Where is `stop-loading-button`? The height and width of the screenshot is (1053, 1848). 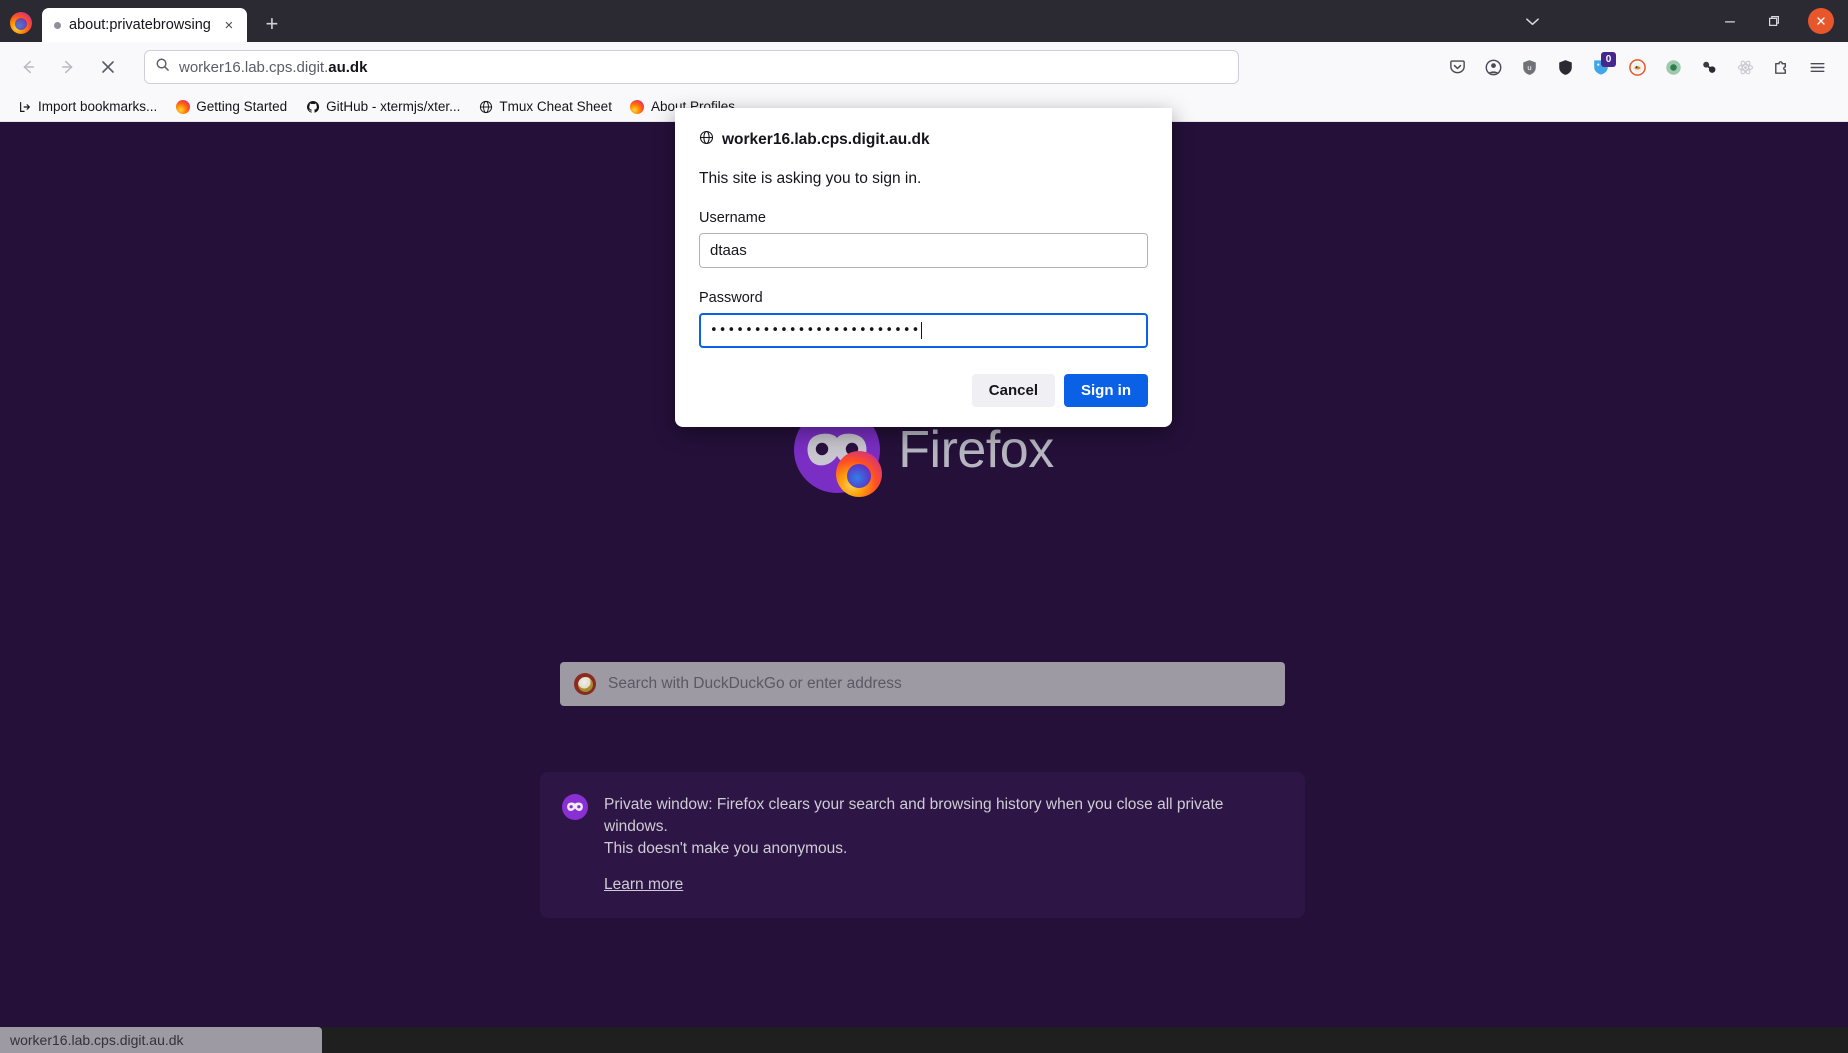 stop-loading-button is located at coordinates (108, 67).